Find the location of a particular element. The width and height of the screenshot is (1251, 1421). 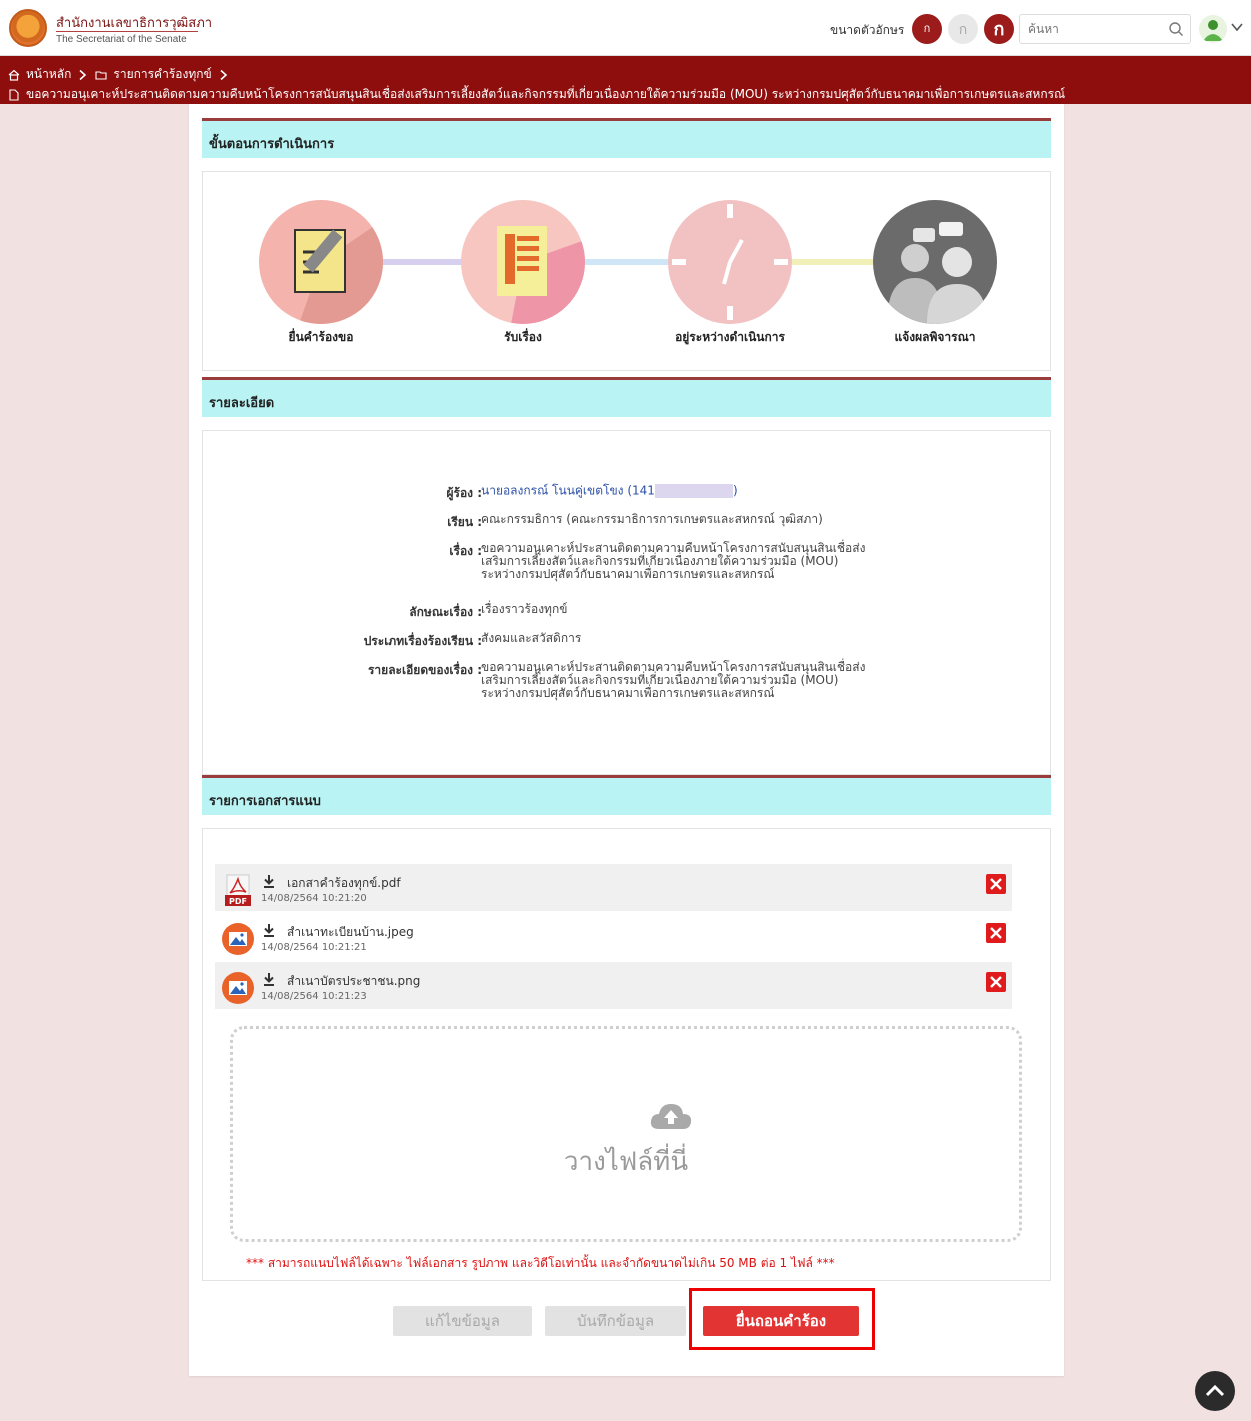

step-notify-label: แจ้งผลพิจารณา is located at coordinates (935, 337).